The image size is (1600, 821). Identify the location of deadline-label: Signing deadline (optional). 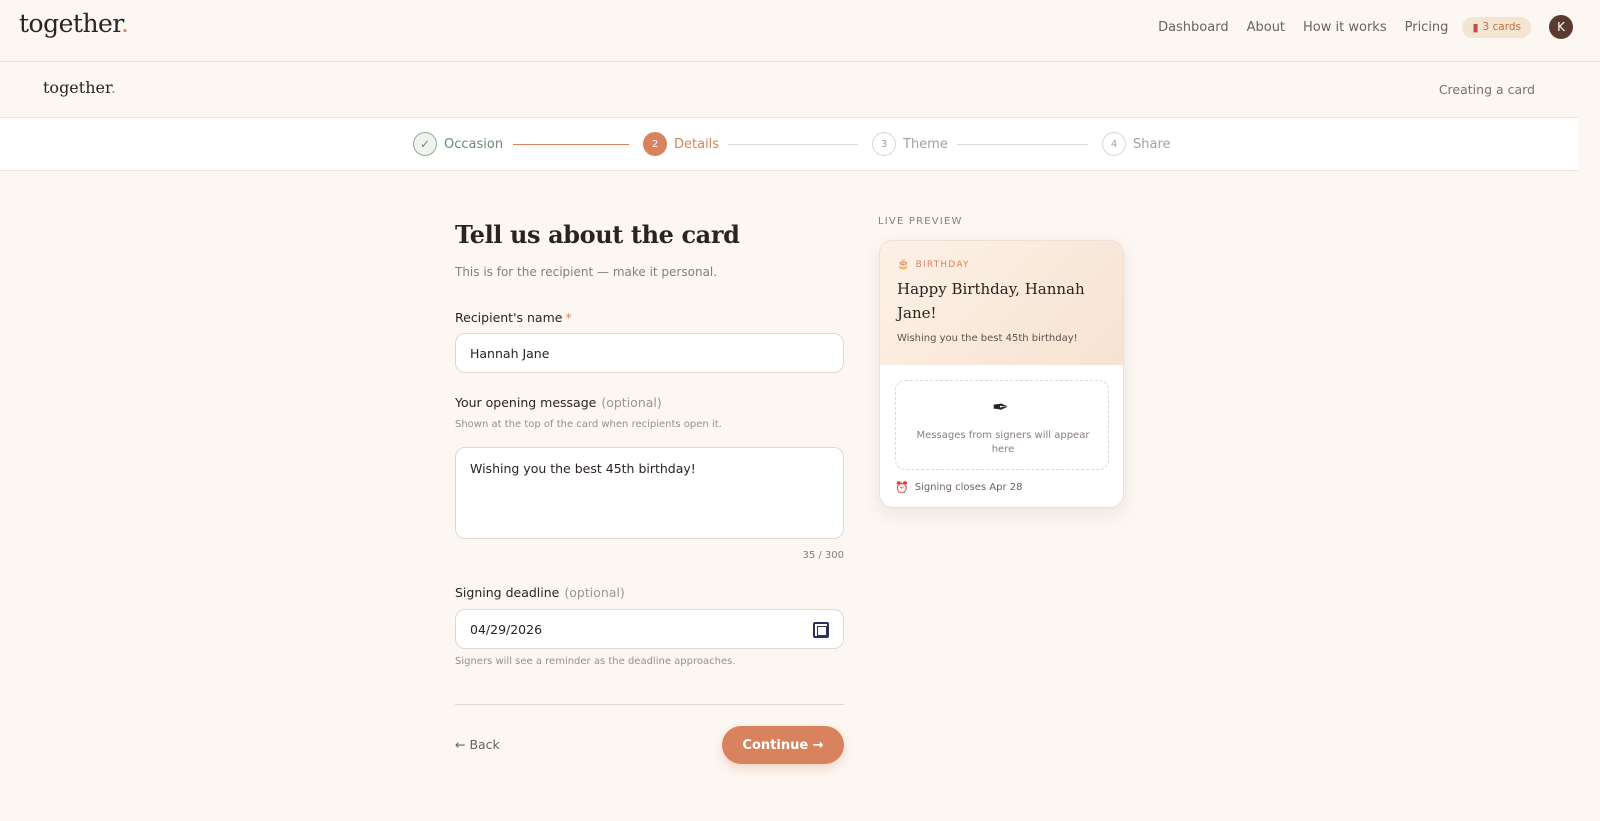
(540, 592).